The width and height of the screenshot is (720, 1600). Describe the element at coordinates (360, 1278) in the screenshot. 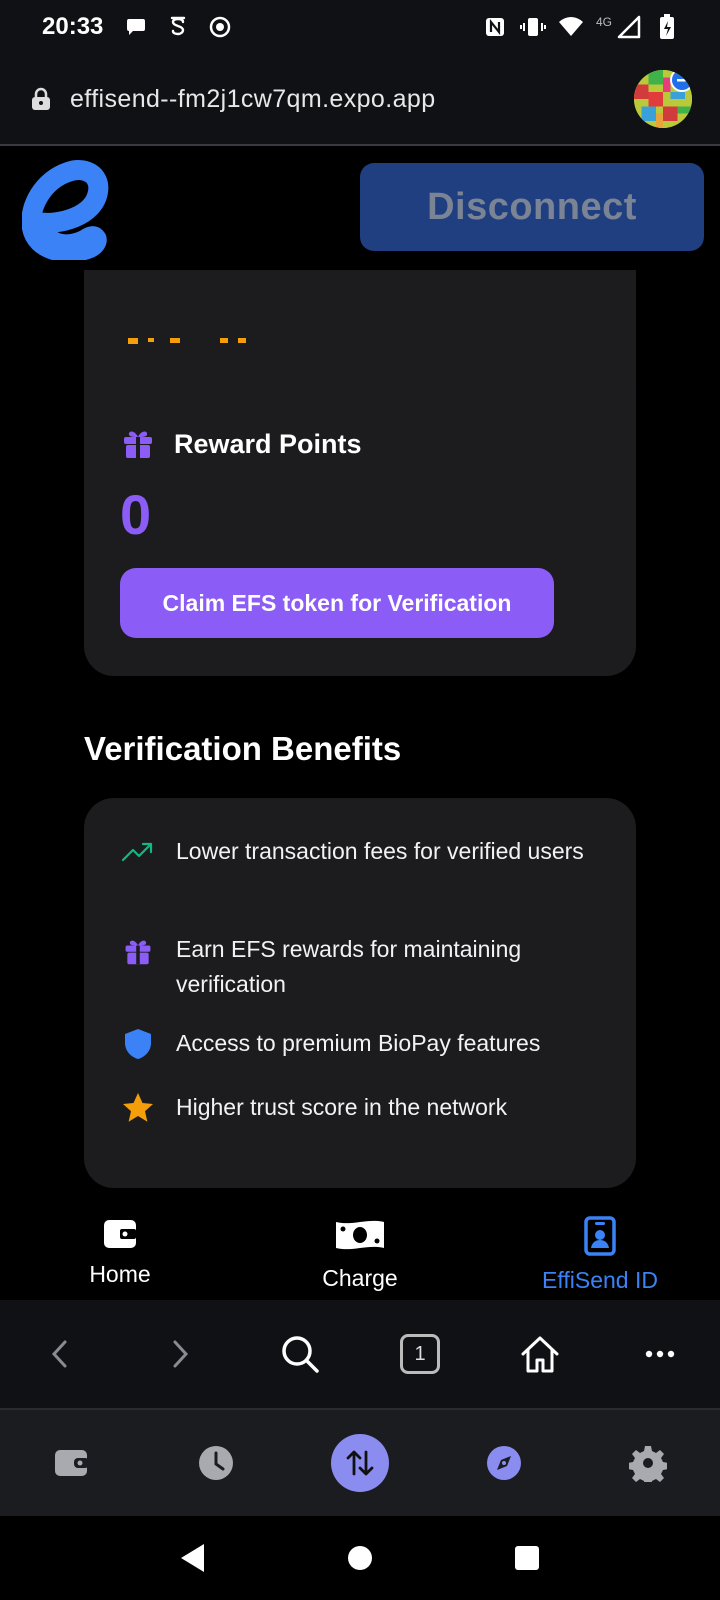

I see `tab-charge-label: Charge` at that location.